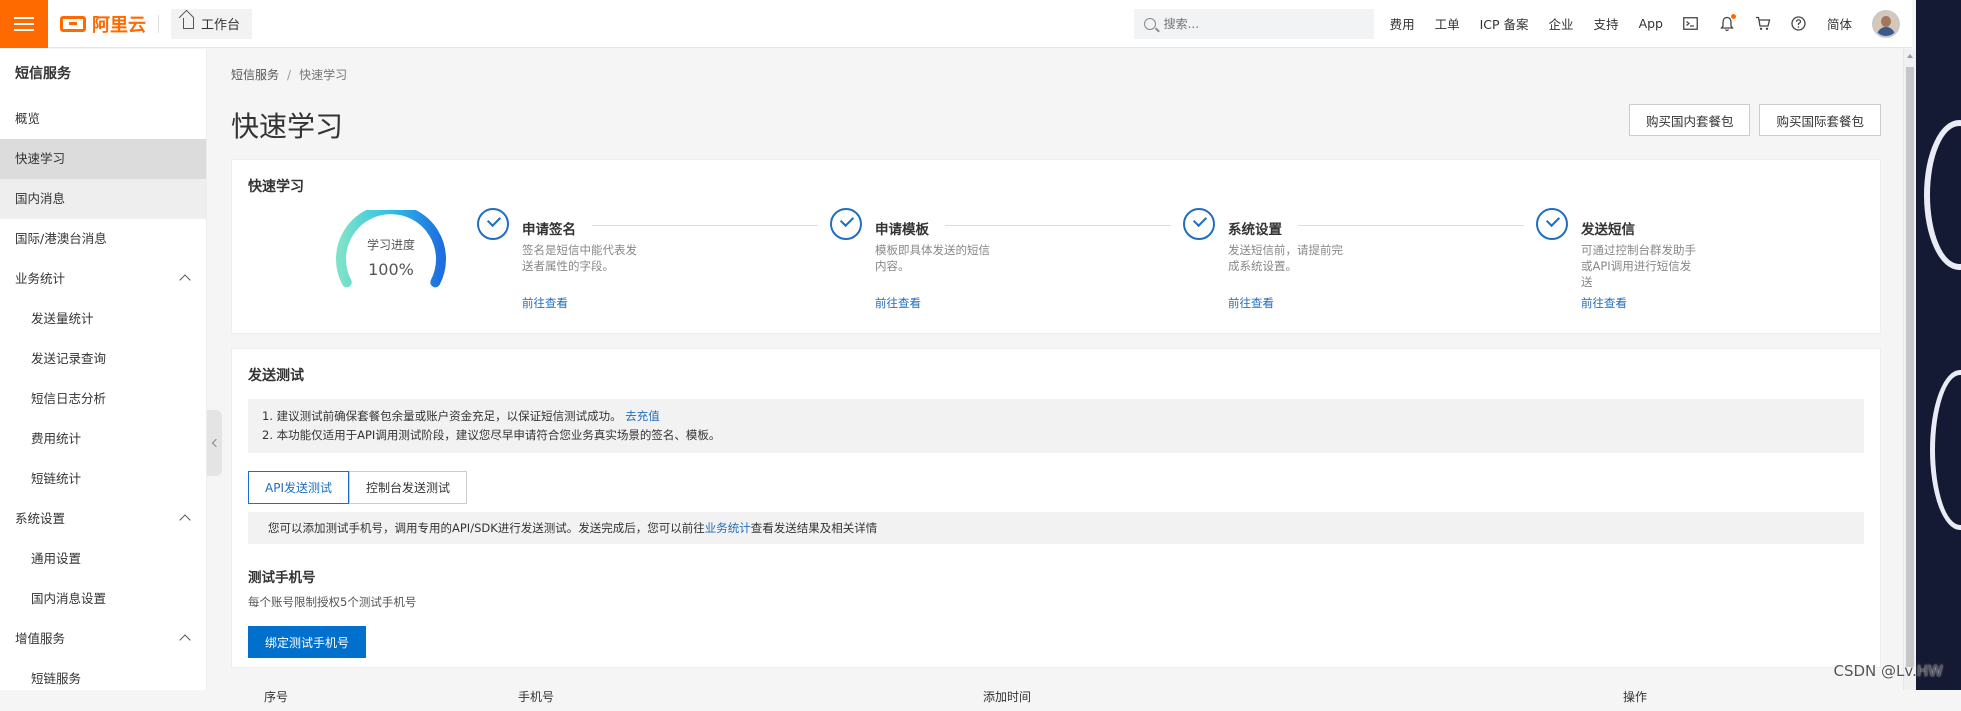  I want to click on notice-text-1: 1. 建议测试前确保套餐包余量或账户资金充足，以保证短信测试成功。, so click(442, 416).